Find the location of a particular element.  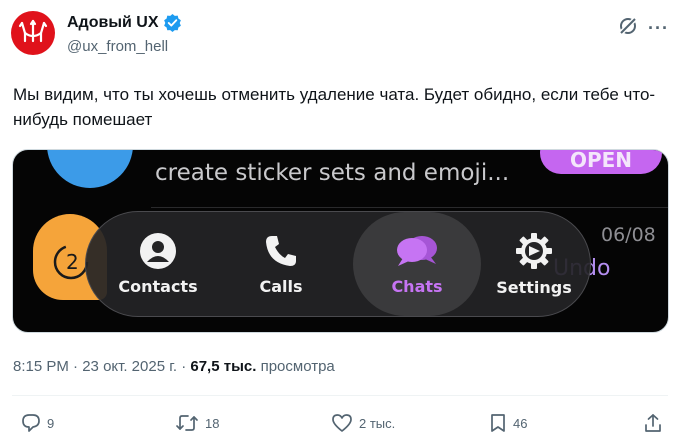

reply-count: 9 is located at coordinates (51, 423).